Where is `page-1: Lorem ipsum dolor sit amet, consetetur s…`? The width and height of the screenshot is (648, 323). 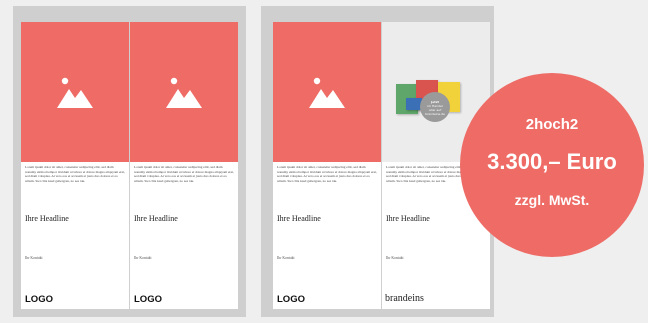 page-1: Lorem ipsum dolor sit amet, consetetur s… is located at coordinates (75, 165).